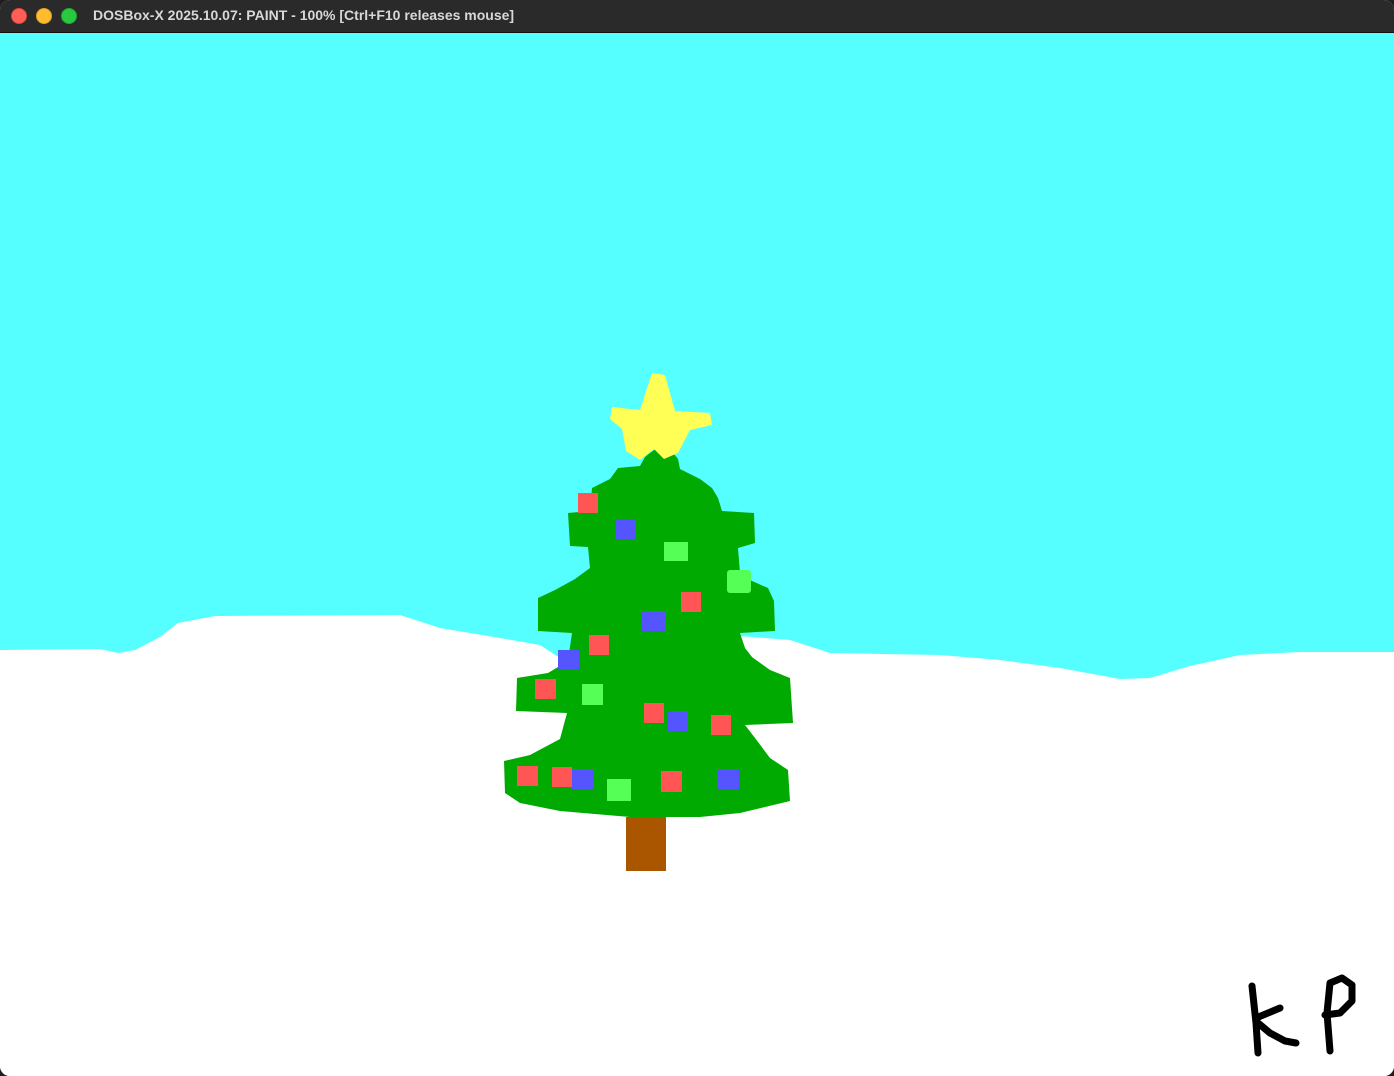 Image resolution: width=1394 pixels, height=1076 pixels. What do you see at coordinates (44, 16) in the screenshot?
I see `minimize-window-button` at bounding box center [44, 16].